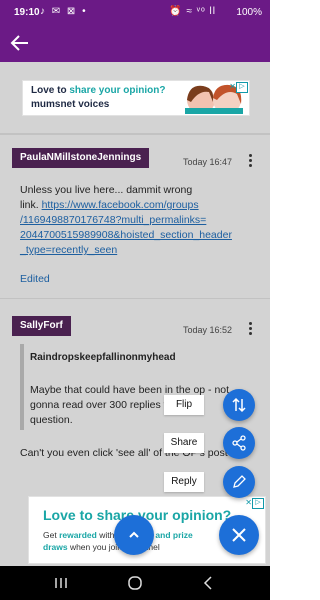 The image size is (320, 600). Describe the element at coordinates (103, 357) in the screenshot. I see `quote-author: Raindropskeepfallinonmyhead` at that location.